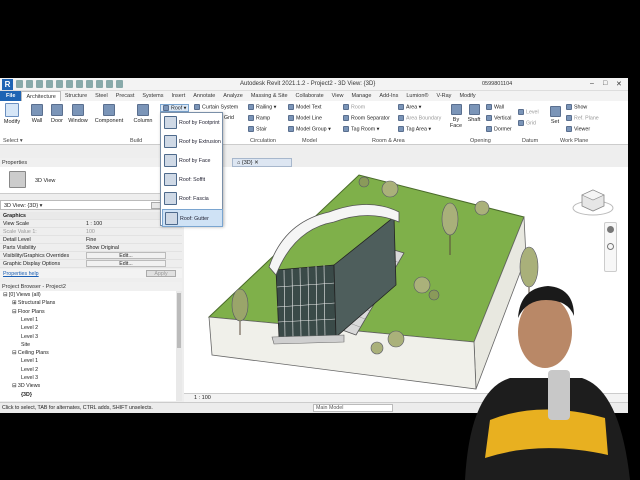 Image resolution: width=640 pixels, height=480 pixels. I want to click on thin-lines-icon, so click(109, 84).